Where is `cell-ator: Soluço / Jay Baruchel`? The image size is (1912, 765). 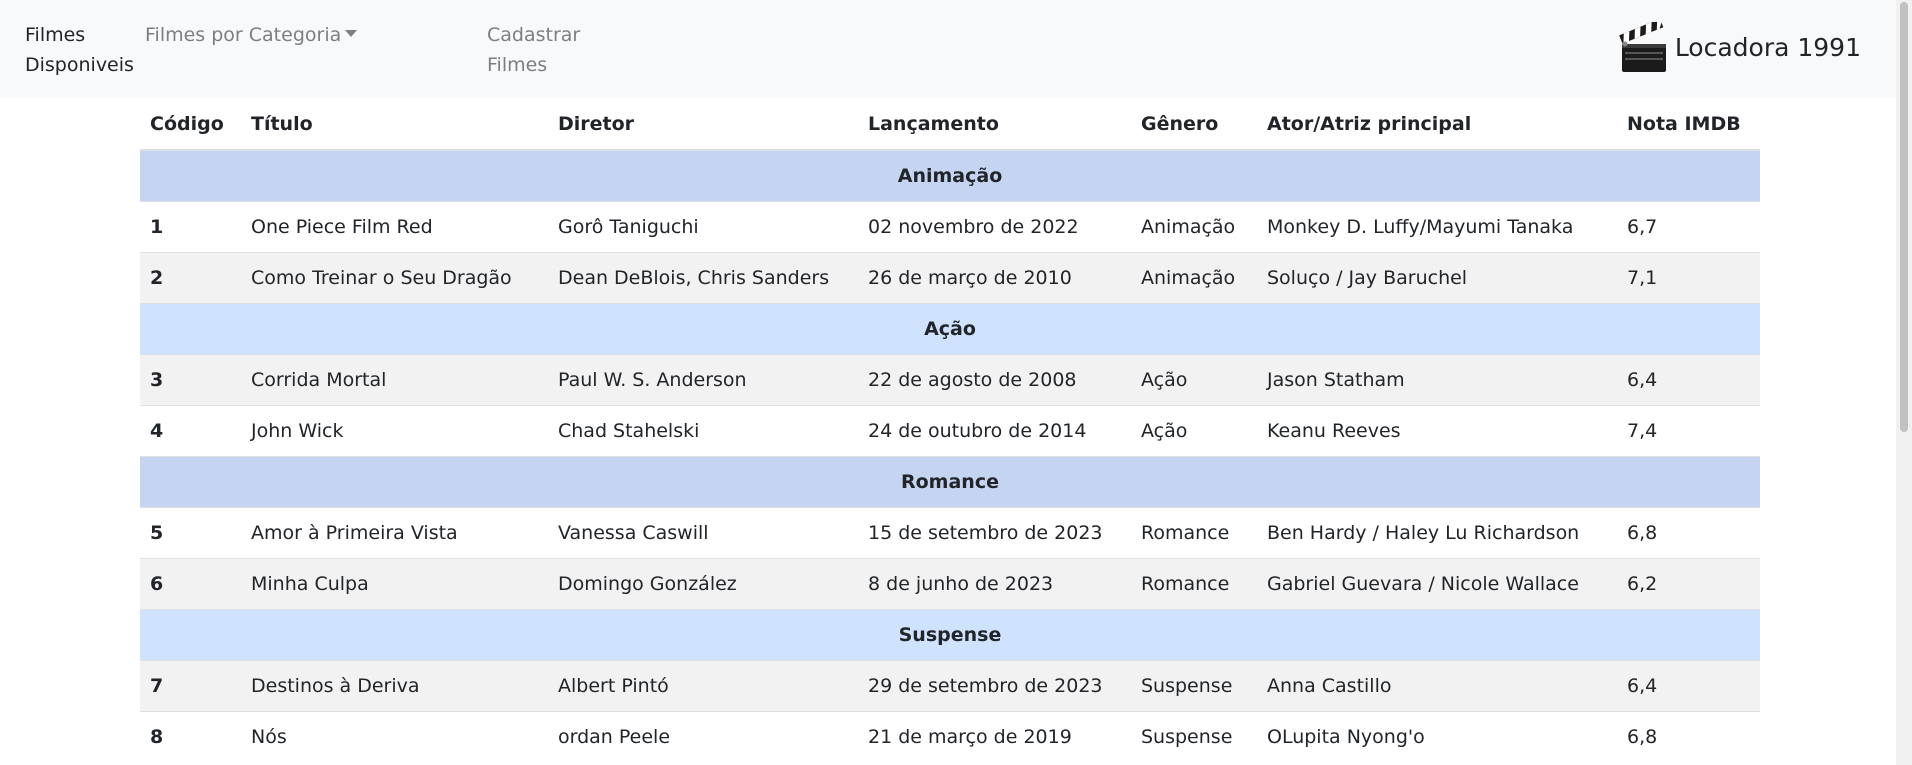 cell-ator: Soluço / Jay Baruchel is located at coordinates (1437, 277).